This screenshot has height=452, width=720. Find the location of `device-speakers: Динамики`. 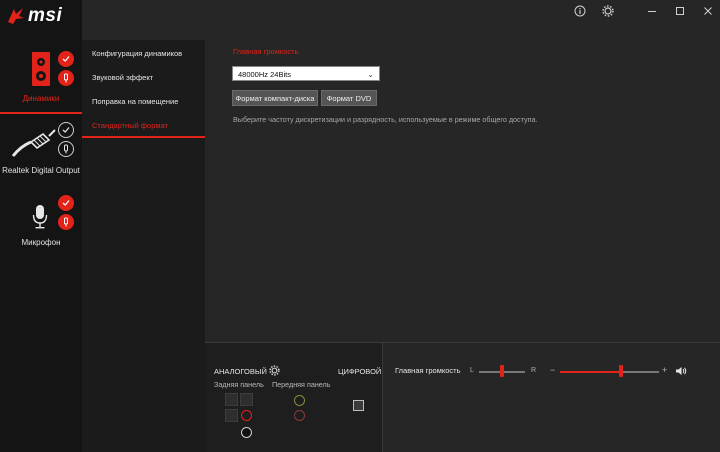

device-speakers: Динамики is located at coordinates (41, 78).